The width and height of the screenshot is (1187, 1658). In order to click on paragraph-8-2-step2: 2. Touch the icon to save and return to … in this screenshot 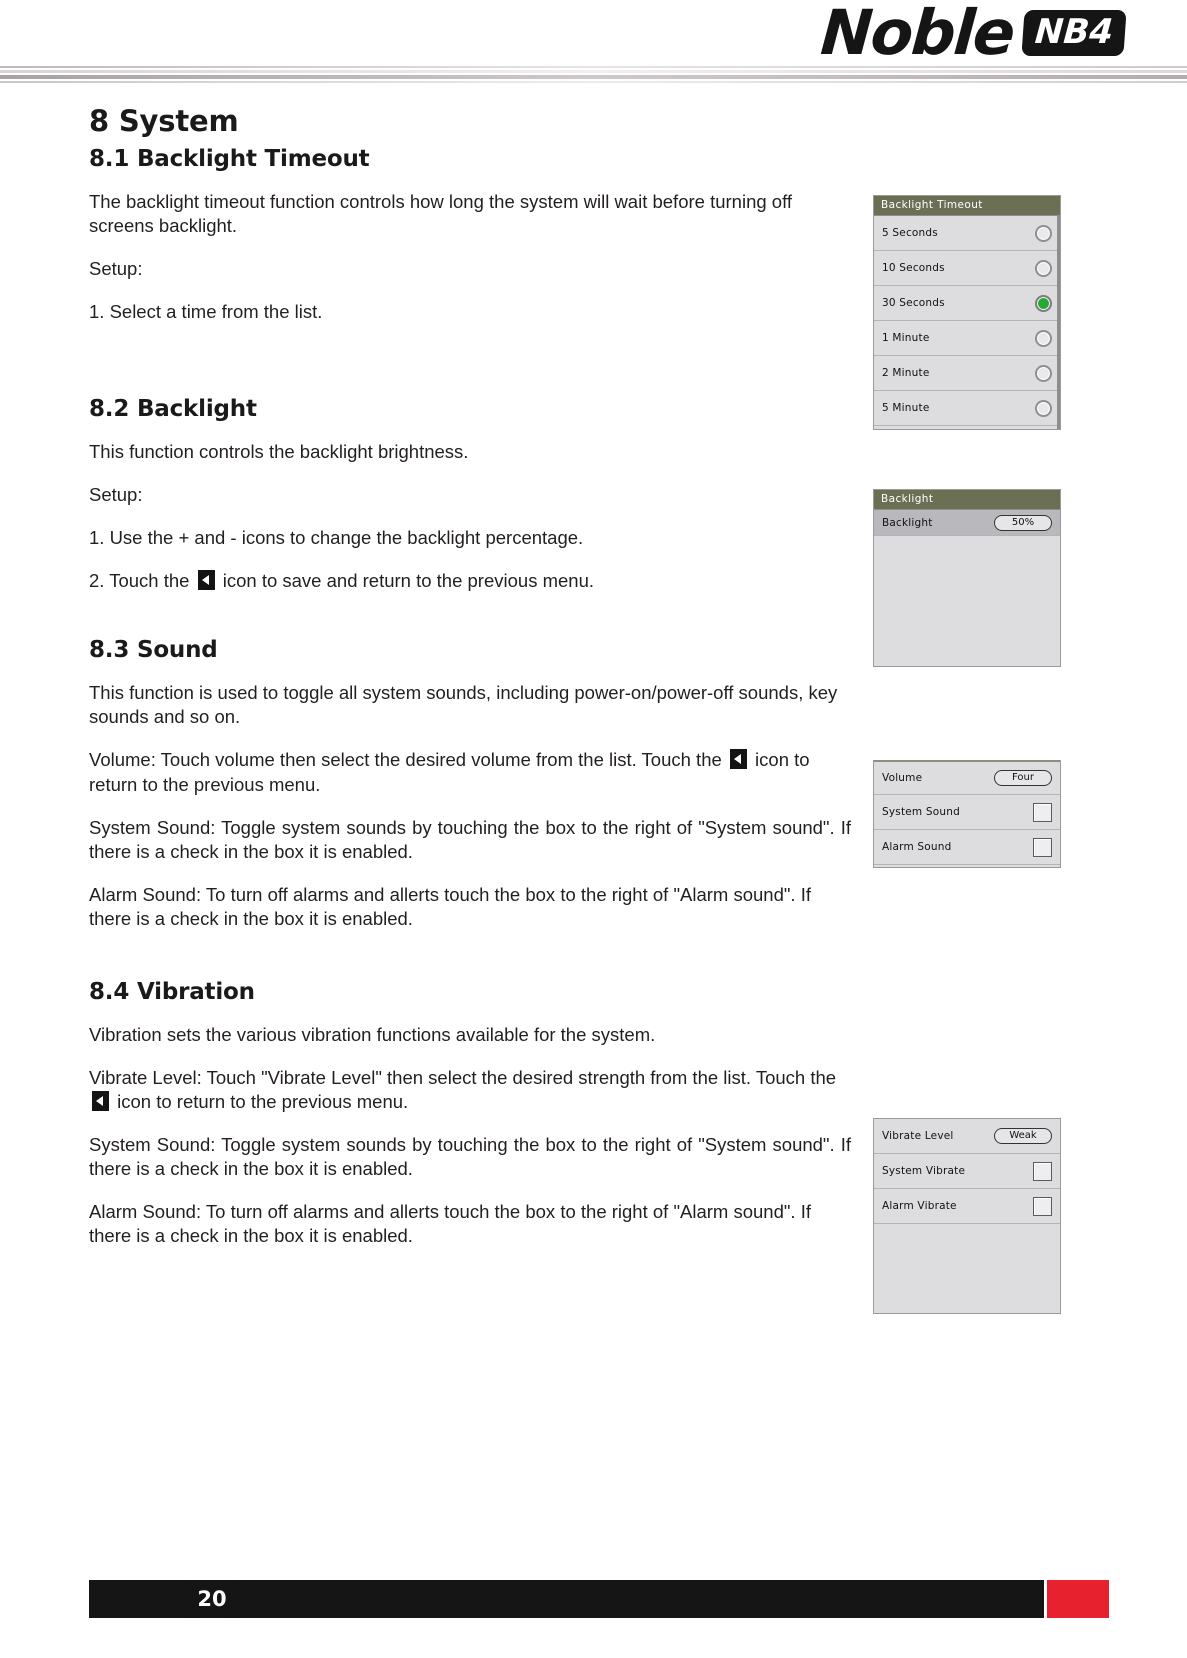, I will do `click(470, 581)`.